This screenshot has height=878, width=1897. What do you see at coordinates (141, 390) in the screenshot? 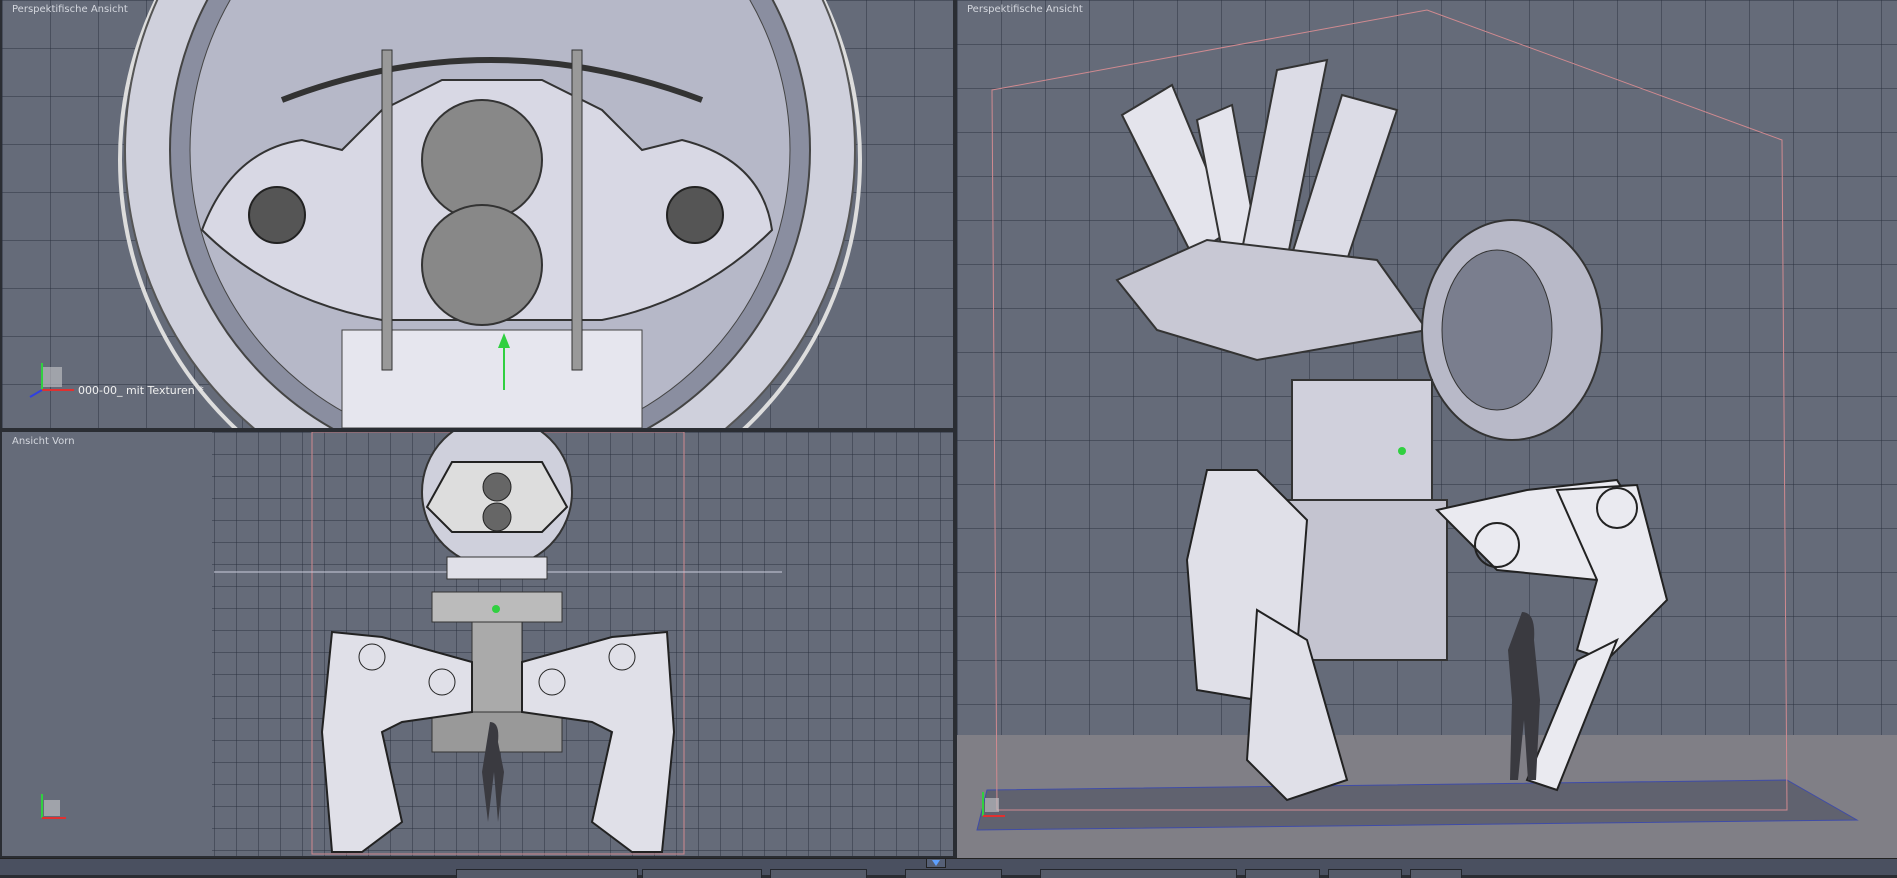
I see `object-name-label: 000-00_ mit Texturen *` at bounding box center [141, 390].